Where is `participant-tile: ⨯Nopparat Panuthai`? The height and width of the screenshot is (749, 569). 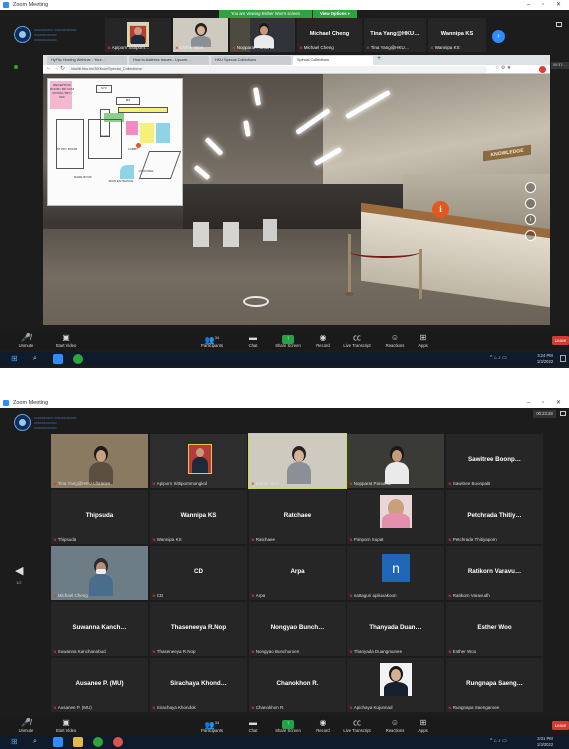
participant-tile: ⨯Nopparat Panuthai is located at coordinates (395, 461).